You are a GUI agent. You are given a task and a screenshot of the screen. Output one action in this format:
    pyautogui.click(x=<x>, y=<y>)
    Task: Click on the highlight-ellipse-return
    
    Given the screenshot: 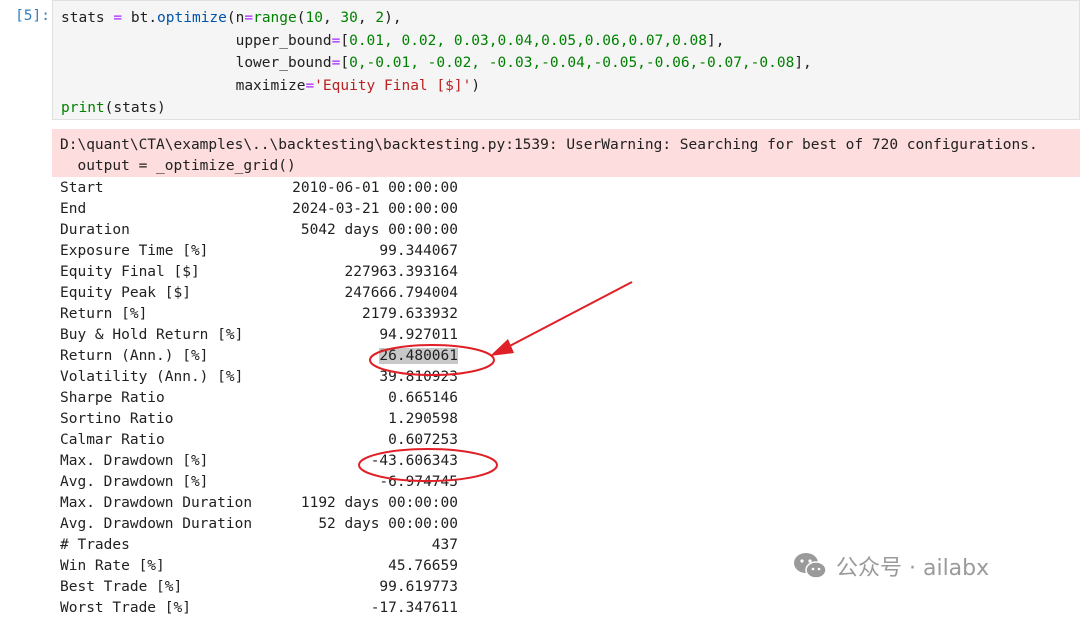 What is the action you would take?
    pyautogui.click(x=432, y=360)
    